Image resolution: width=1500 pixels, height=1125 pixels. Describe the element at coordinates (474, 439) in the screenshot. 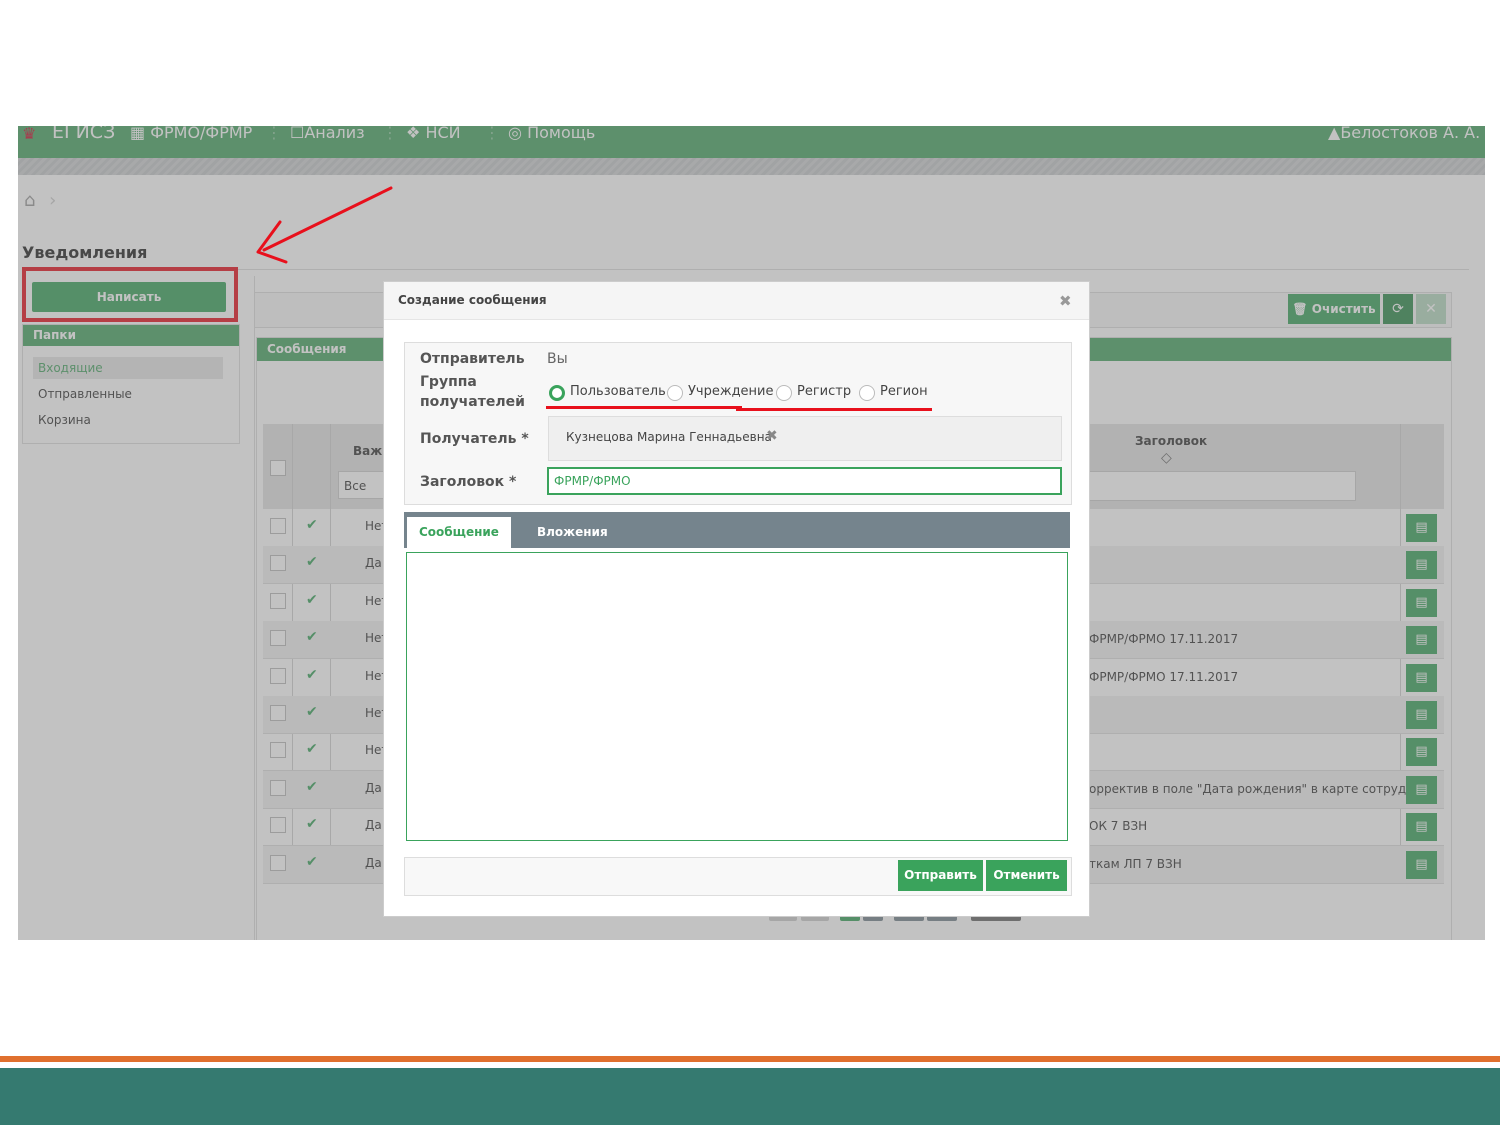

I see `recipient-label: Получатель *` at that location.